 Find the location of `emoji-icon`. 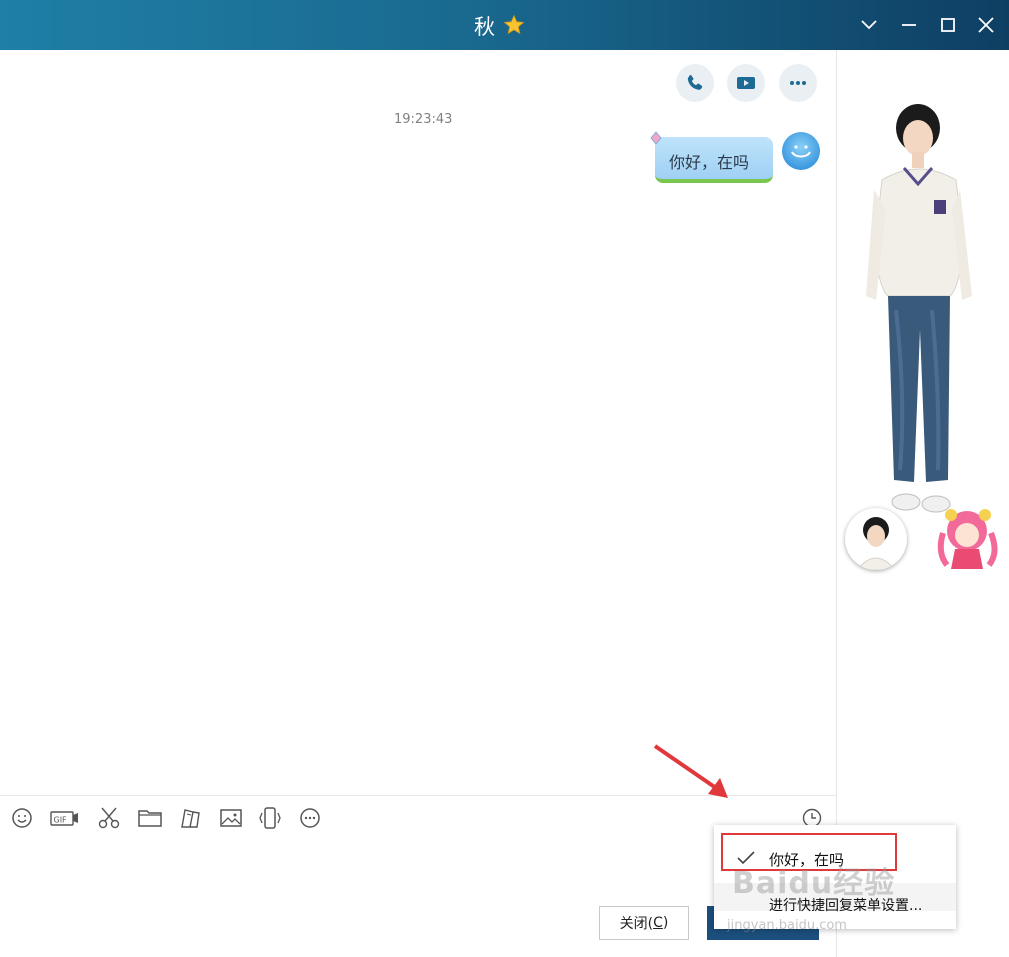

emoji-icon is located at coordinates (22, 818).